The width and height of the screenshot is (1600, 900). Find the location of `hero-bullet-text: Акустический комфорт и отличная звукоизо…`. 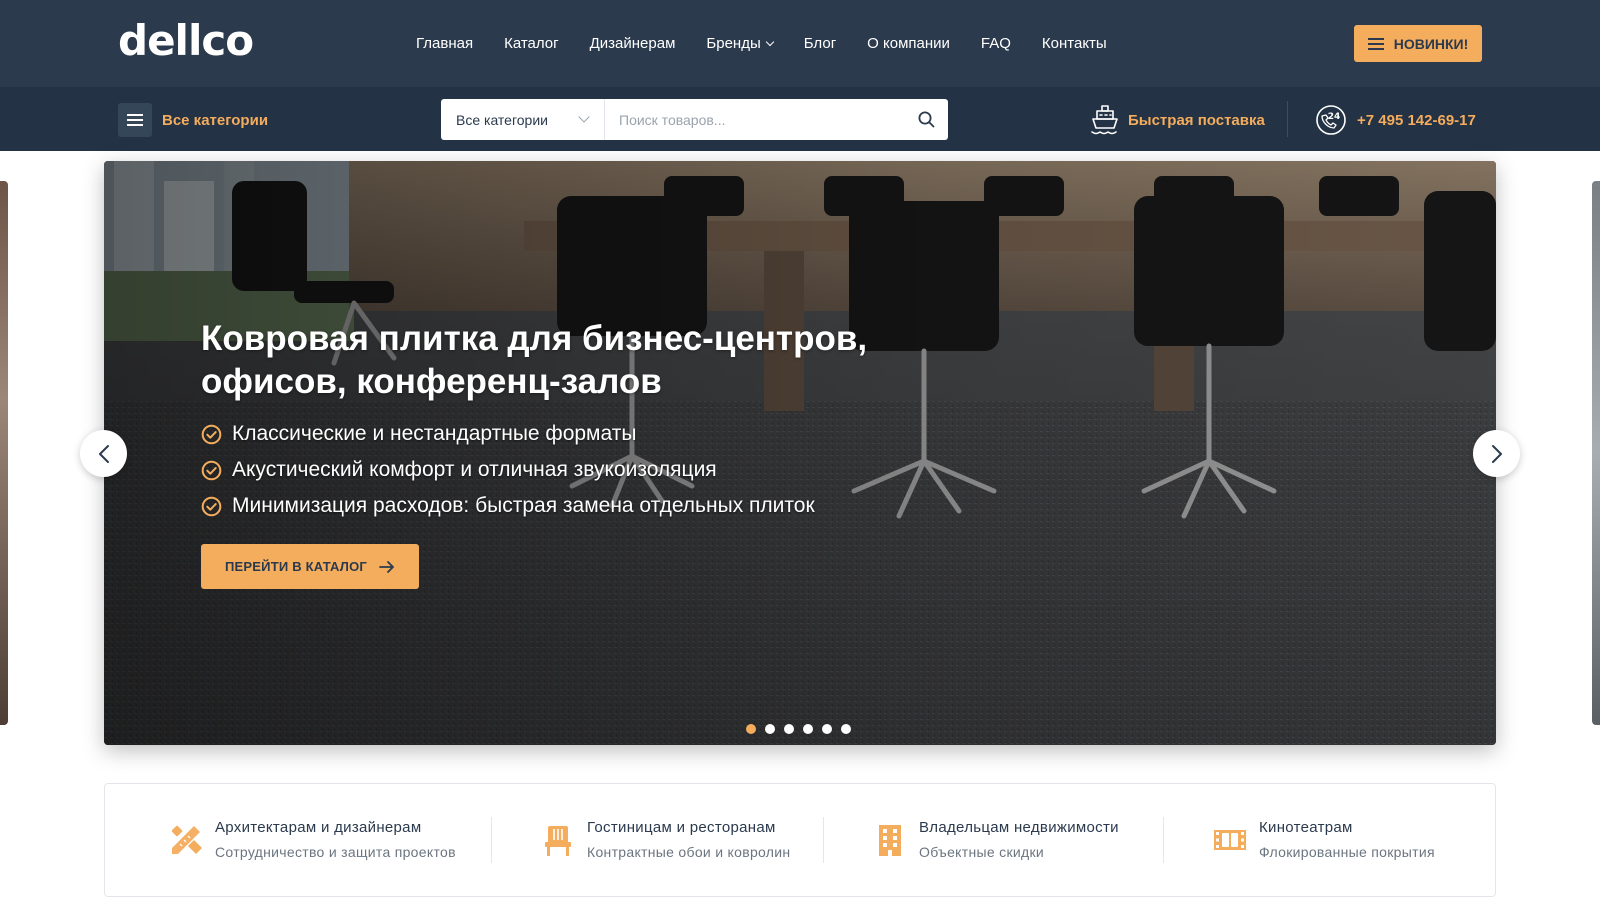

hero-bullet-text: Акустический комфорт и отличная звукоизо… is located at coordinates (474, 469).